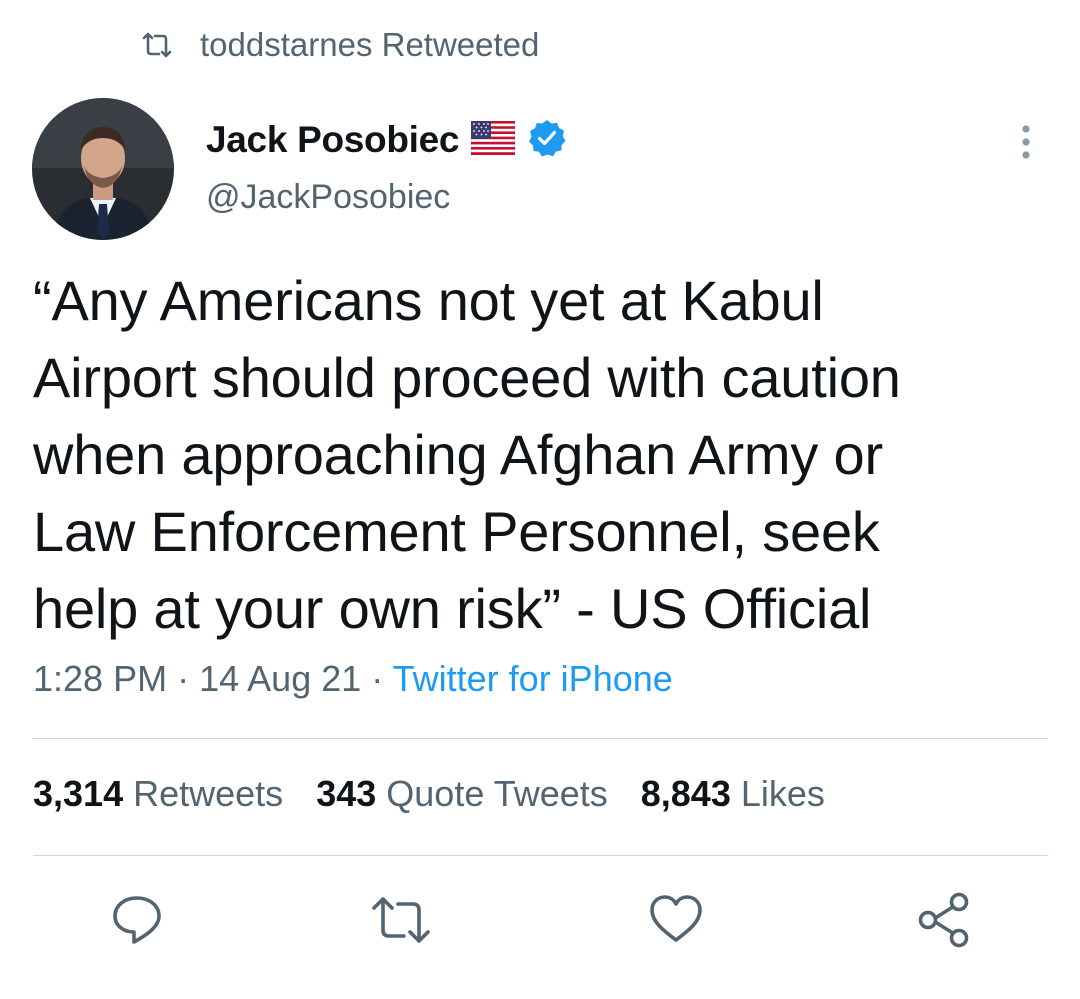 The width and height of the screenshot is (1080, 999). I want to click on likes-label: Likes, so click(782, 793).